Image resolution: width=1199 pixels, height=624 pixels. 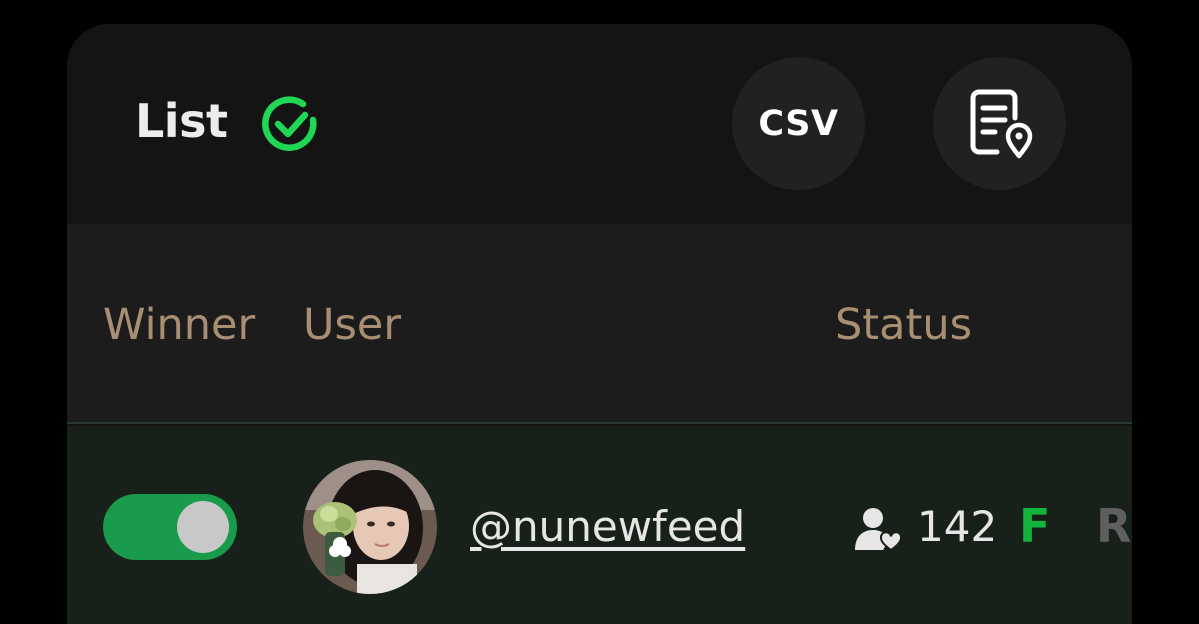 What do you see at coordinates (289, 123) in the screenshot?
I see `check-circle-icon` at bounding box center [289, 123].